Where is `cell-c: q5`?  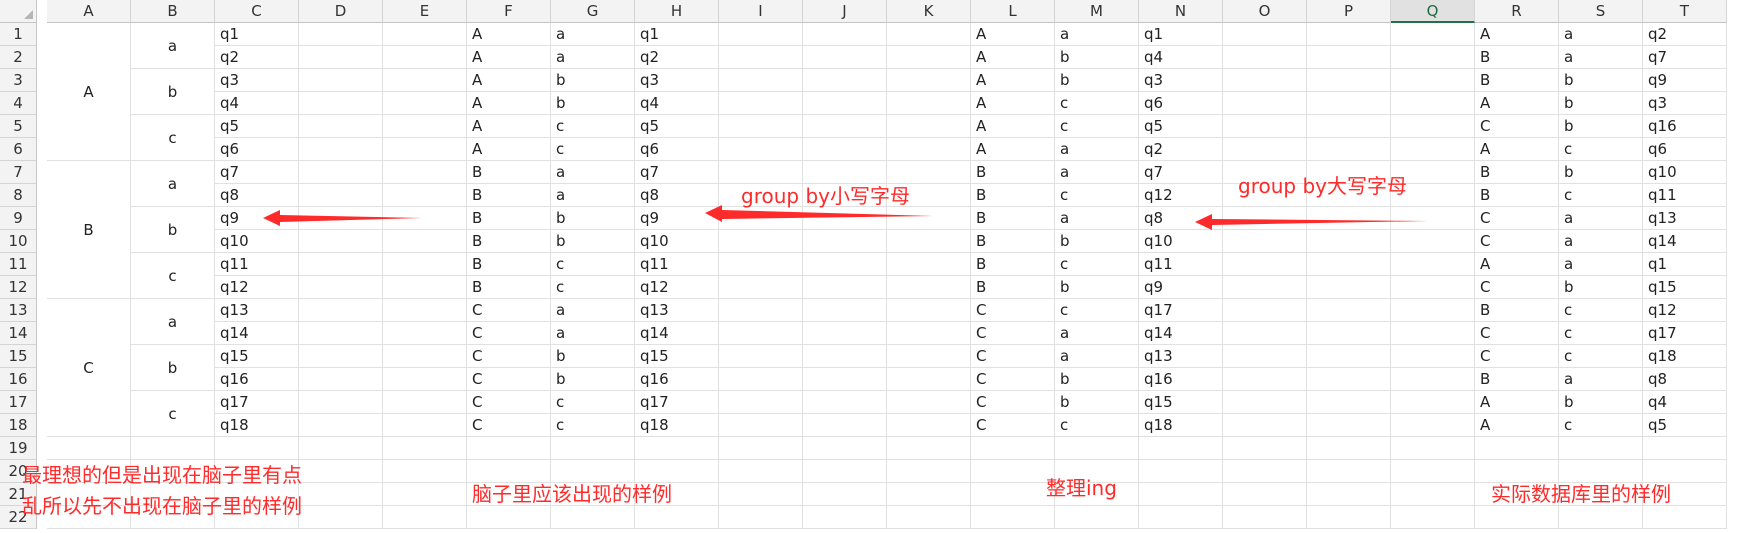 cell-c: q5 is located at coordinates (257, 126).